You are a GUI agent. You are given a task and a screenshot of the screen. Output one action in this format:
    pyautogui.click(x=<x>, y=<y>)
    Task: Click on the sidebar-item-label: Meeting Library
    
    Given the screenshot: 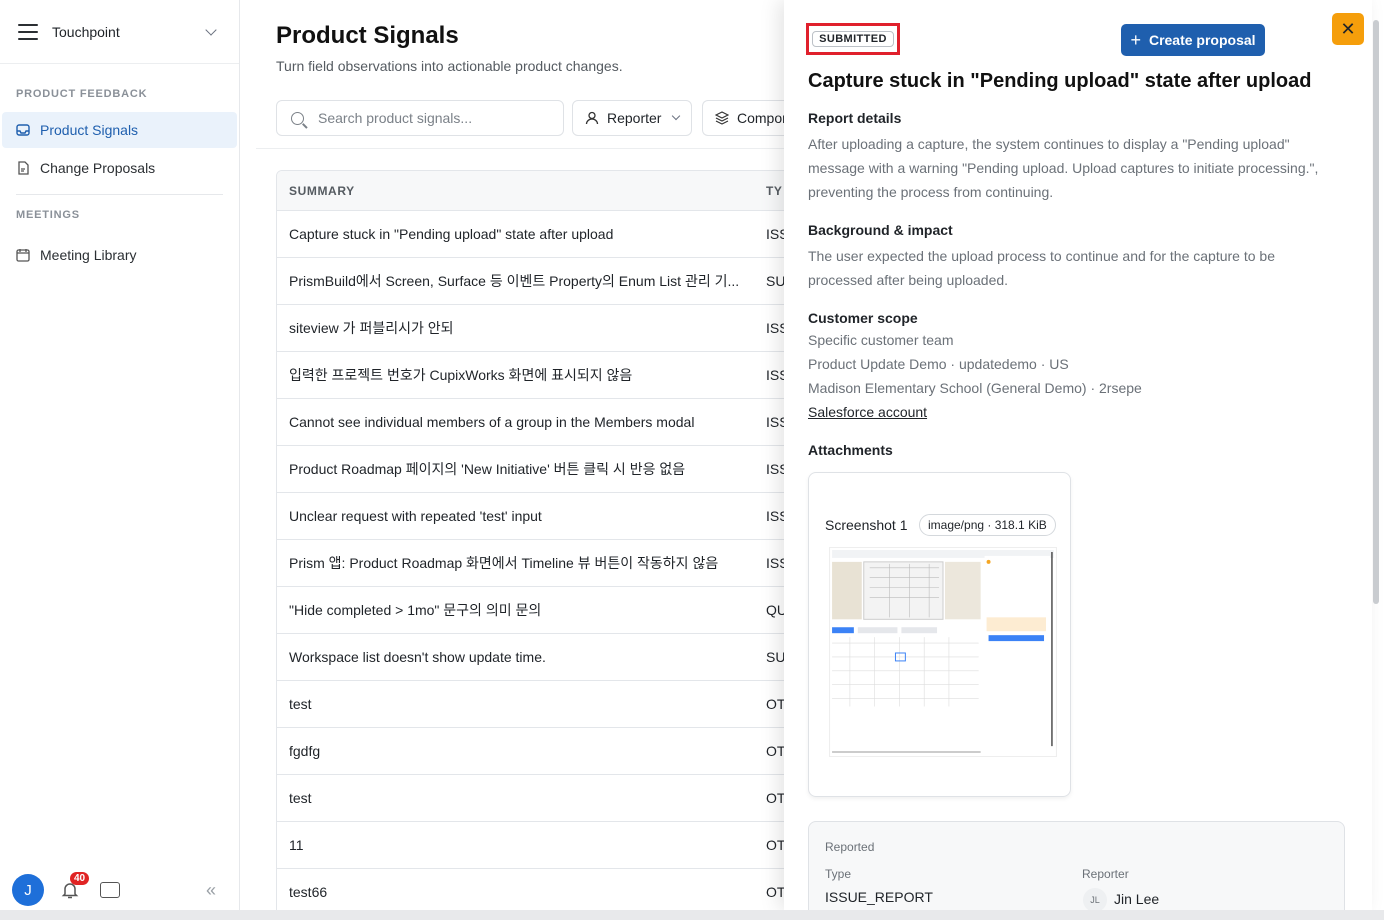 What is the action you would take?
    pyautogui.click(x=88, y=255)
    